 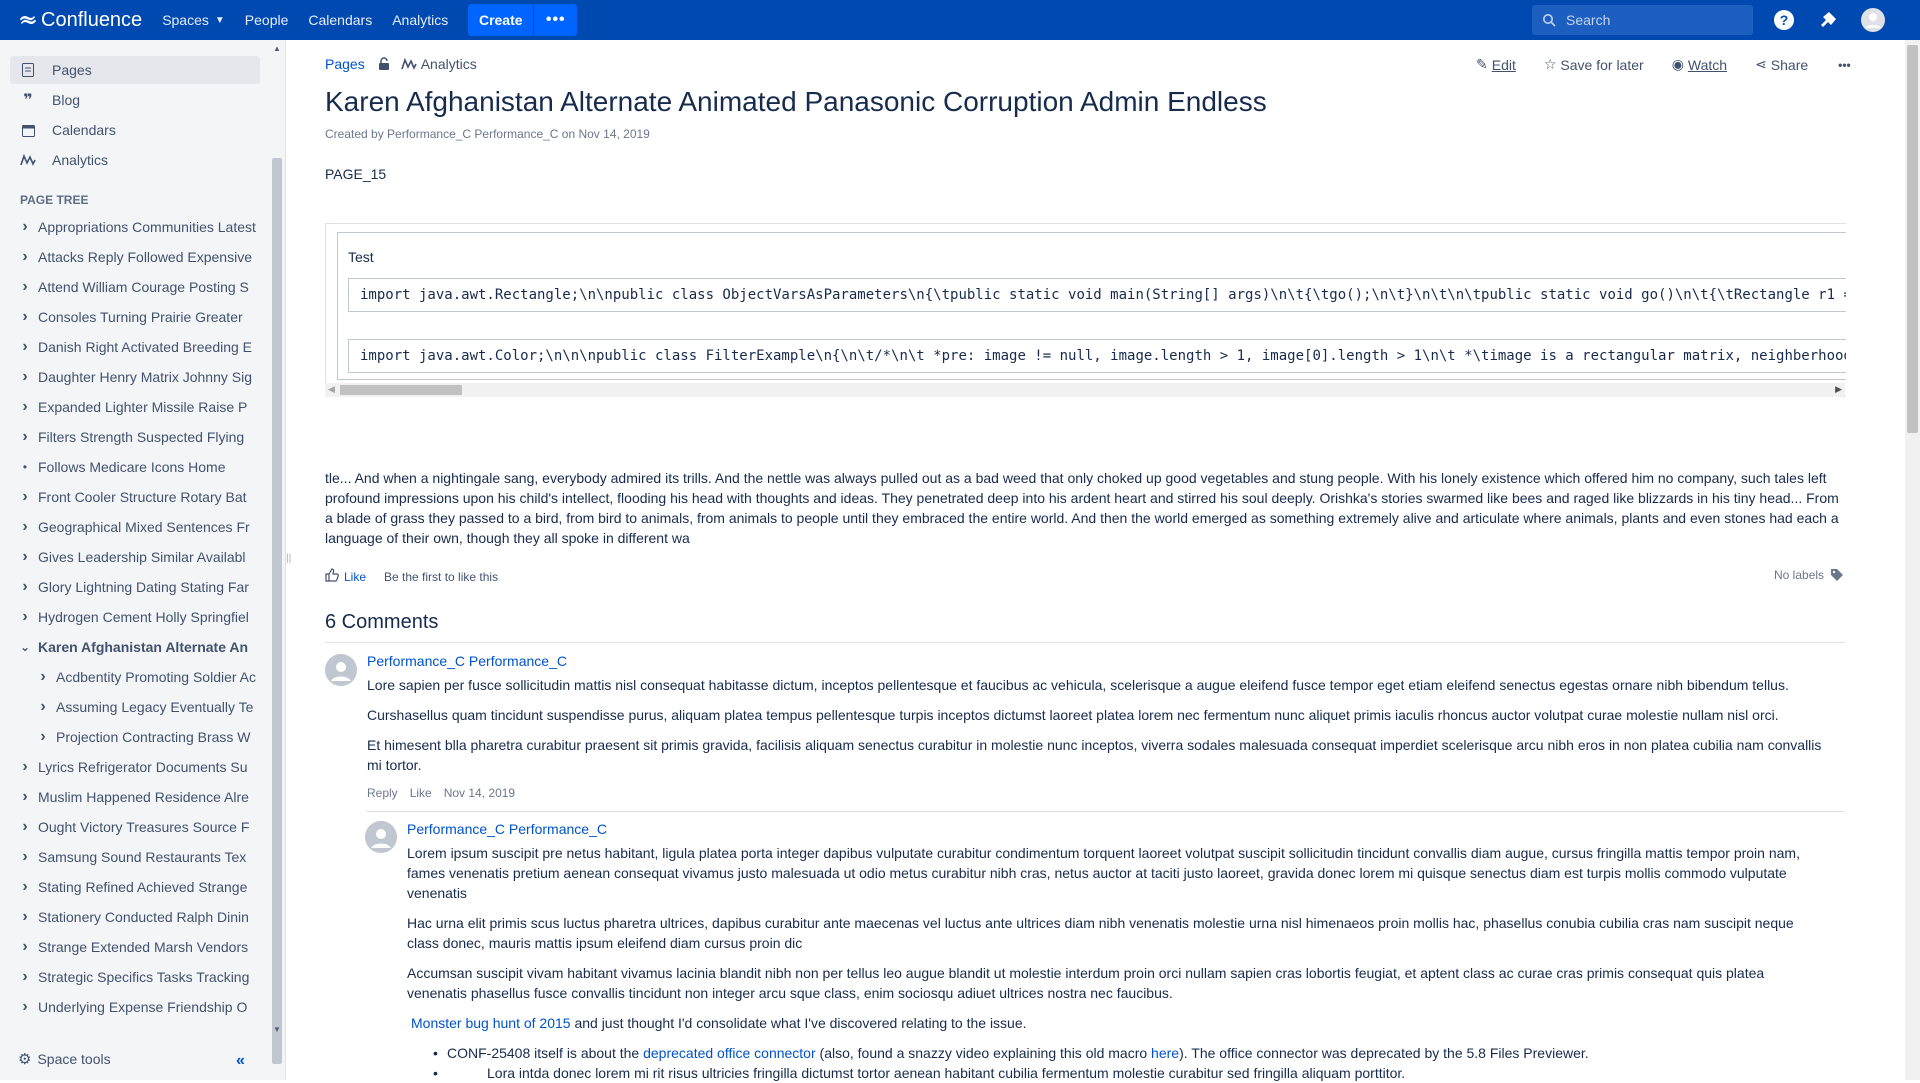 I want to click on comment-date: Nov 14, 2019, so click(x=479, y=793).